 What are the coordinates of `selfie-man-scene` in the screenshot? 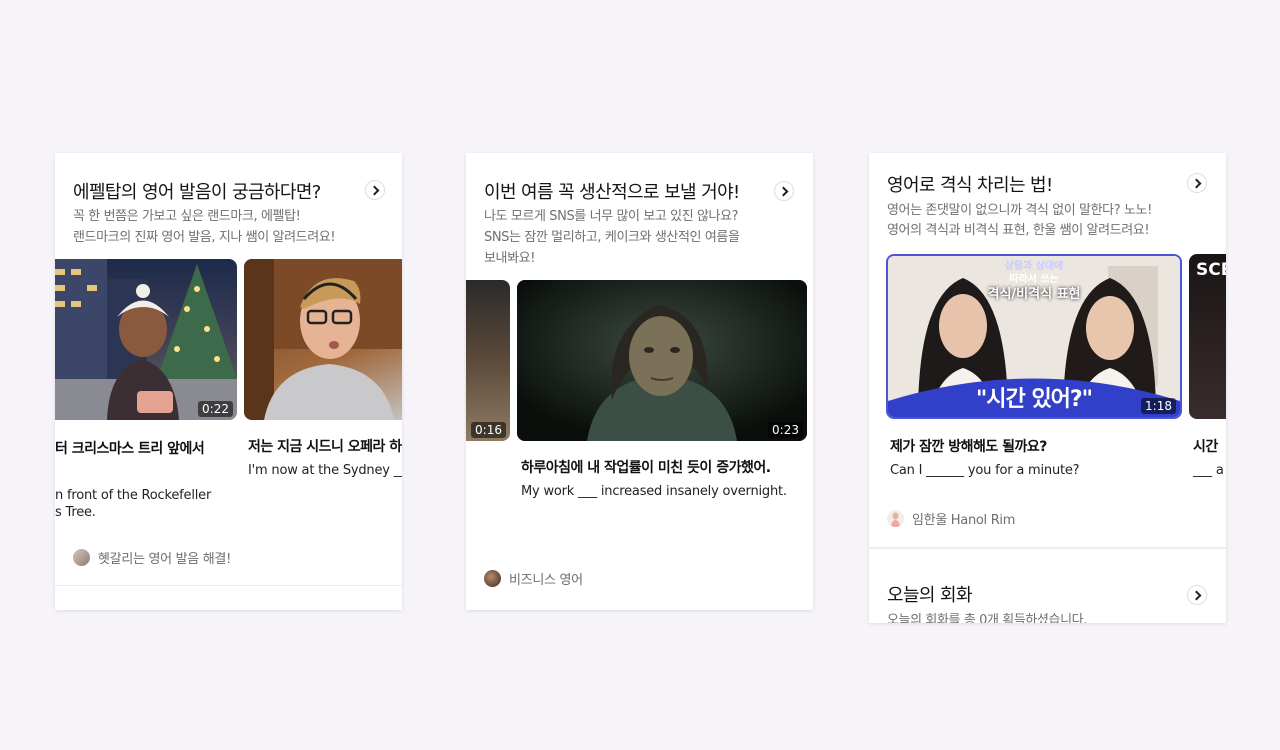 It's located at (323, 339).